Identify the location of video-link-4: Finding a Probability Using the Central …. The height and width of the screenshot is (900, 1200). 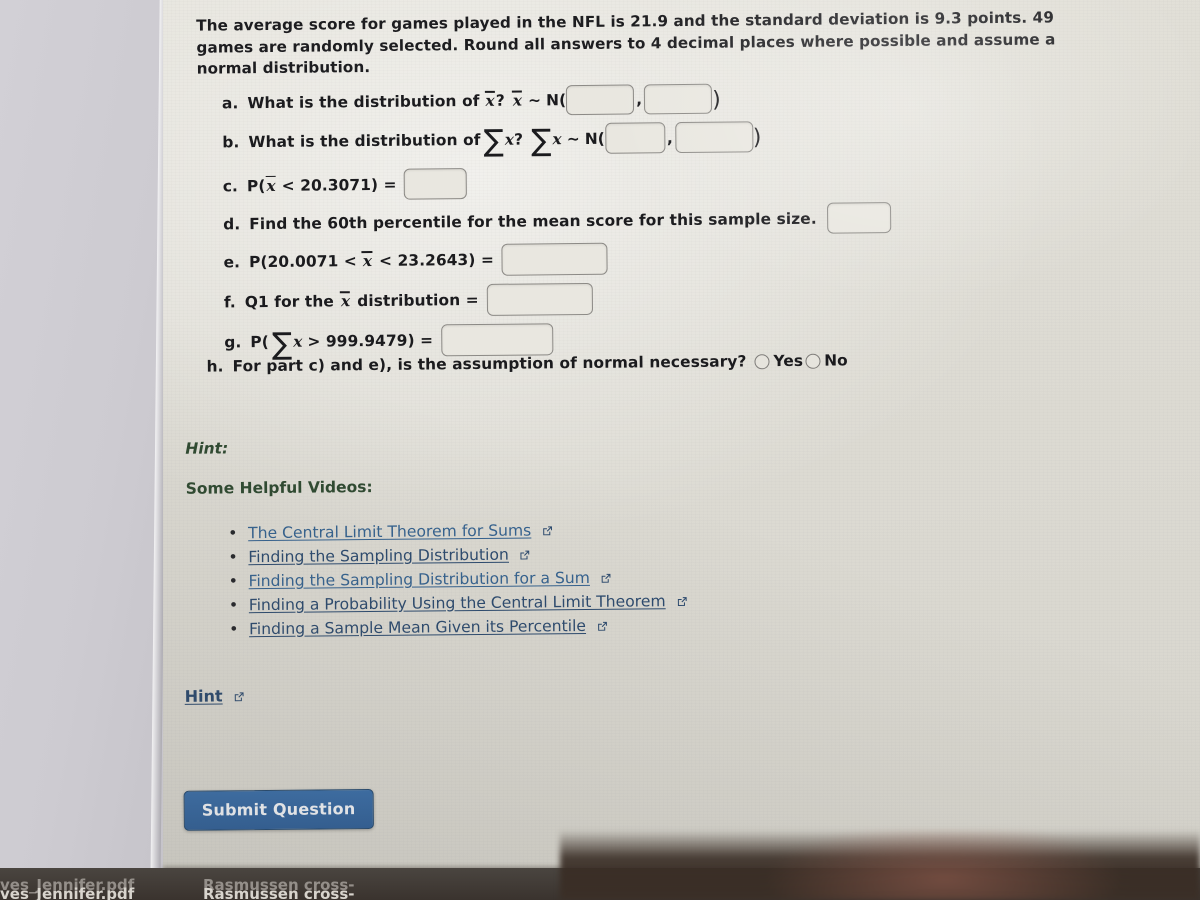
(457, 603).